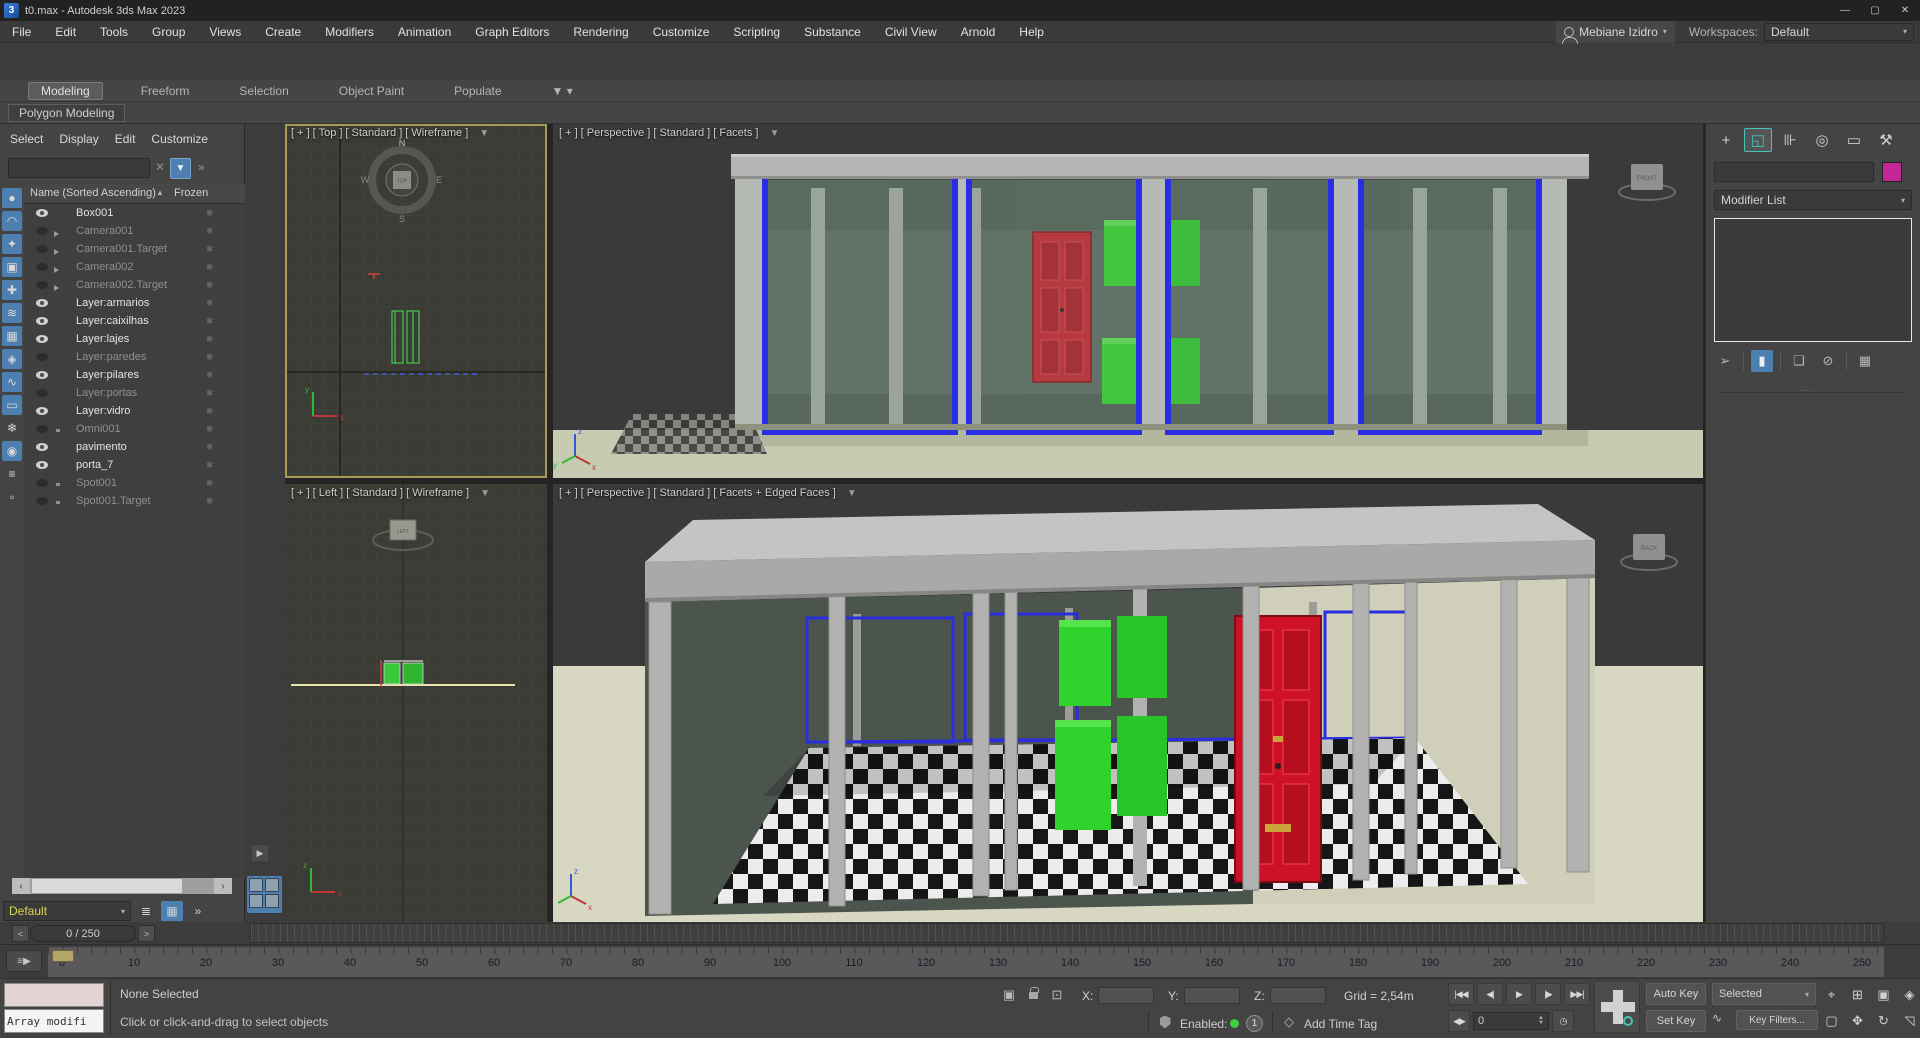  Describe the element at coordinates (436, 133) in the screenshot. I see `viewport-menu-top-3: [ Wireframe ]` at that location.